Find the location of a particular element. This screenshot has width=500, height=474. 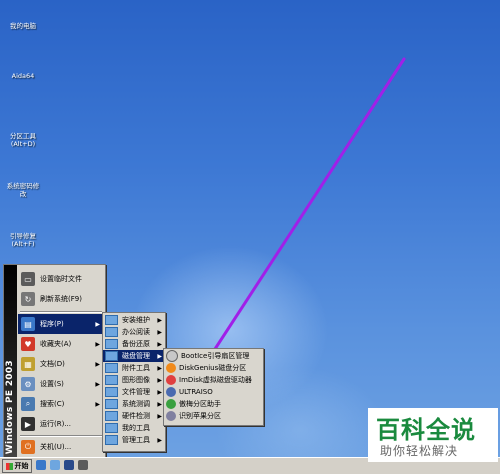

start-menu-brand-text: Windows PE 2003 is located at coordinates (10, 406).